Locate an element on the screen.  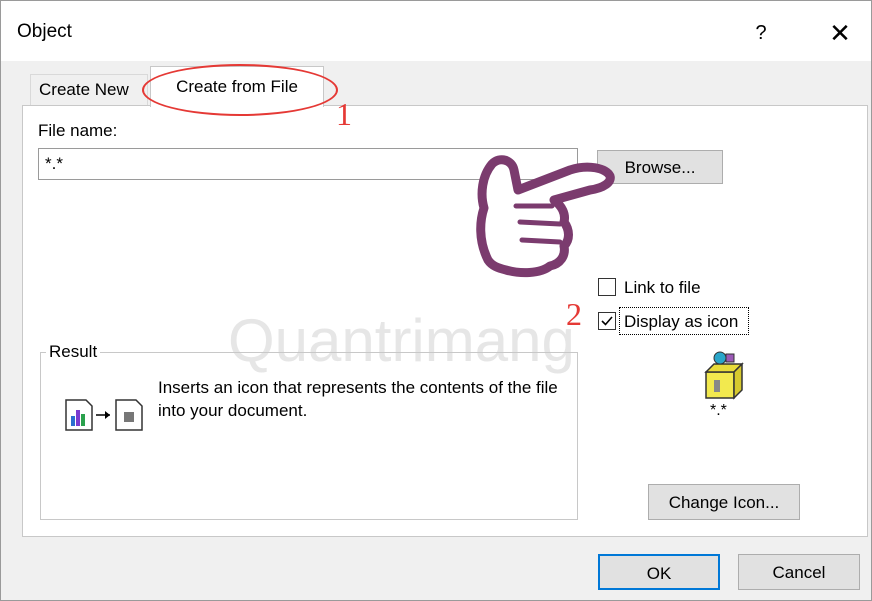
insert-file-diagram-icon is located at coordinates (104, 415).